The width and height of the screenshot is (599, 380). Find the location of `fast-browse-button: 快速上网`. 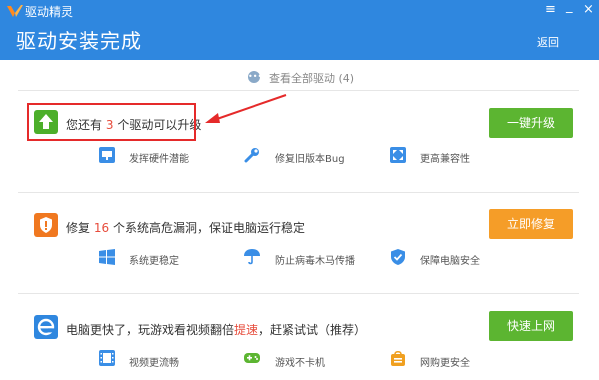

fast-browse-button: 快速上网 is located at coordinates (531, 326).